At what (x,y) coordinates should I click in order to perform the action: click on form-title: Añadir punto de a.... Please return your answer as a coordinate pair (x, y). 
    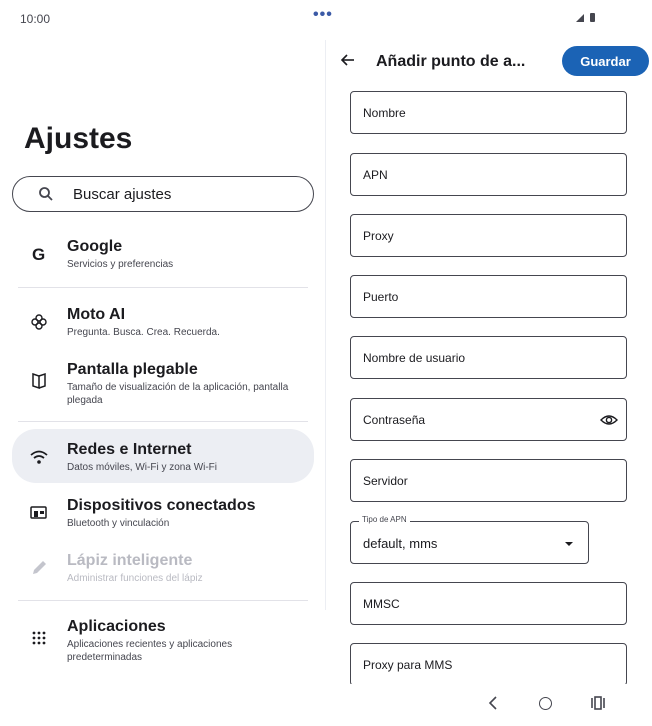
    Looking at the image, I should click on (451, 61).